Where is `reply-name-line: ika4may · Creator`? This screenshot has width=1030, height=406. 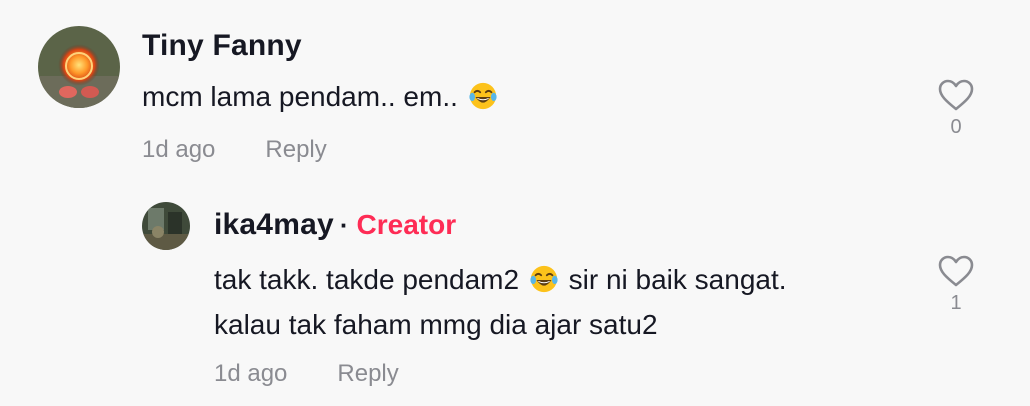
reply-name-line: ika4may · Creator is located at coordinates (335, 225).